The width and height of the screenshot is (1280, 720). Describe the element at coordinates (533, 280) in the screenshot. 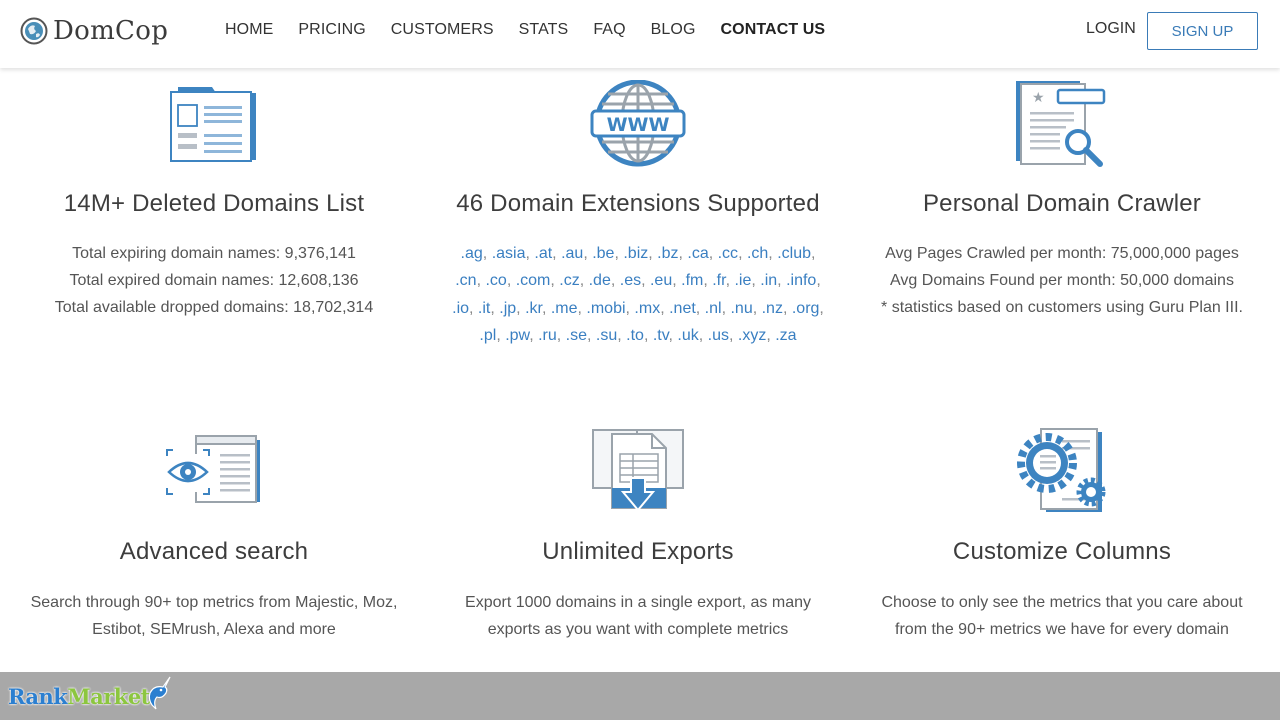

I see `extension-link: .com` at that location.